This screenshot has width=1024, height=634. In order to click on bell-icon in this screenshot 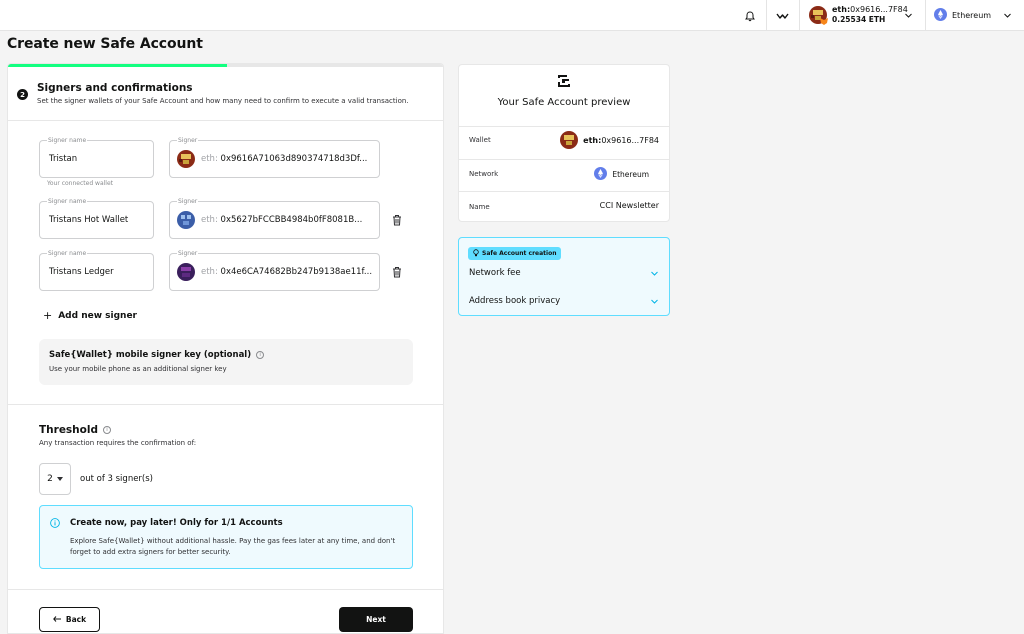, I will do `click(750, 16)`.